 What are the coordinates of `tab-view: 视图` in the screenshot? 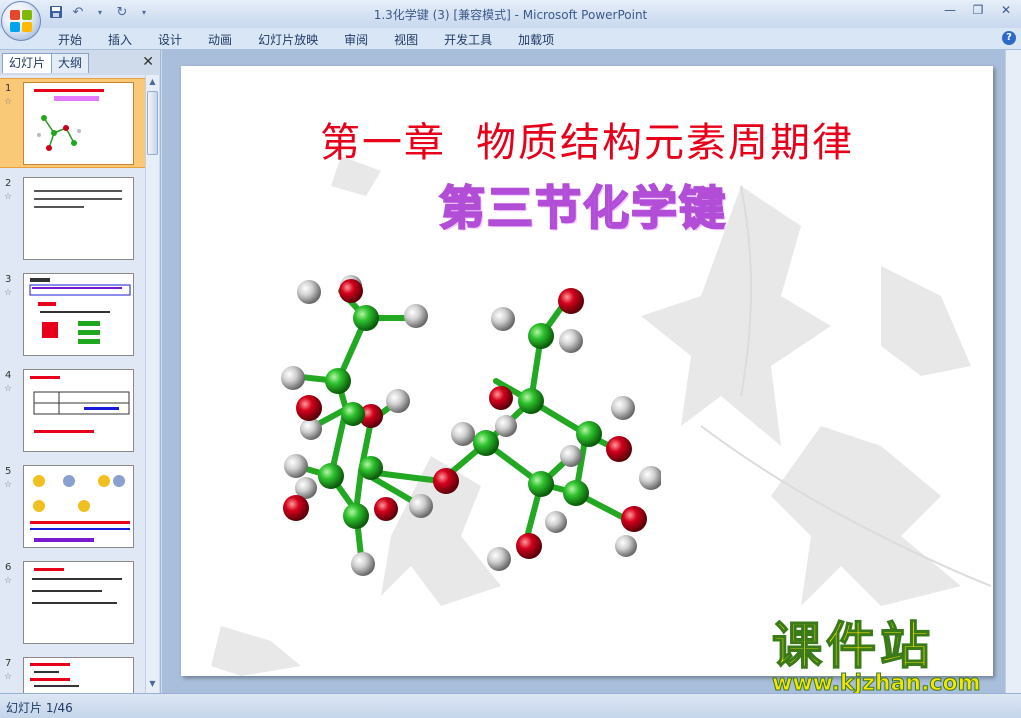 It's located at (406, 39).